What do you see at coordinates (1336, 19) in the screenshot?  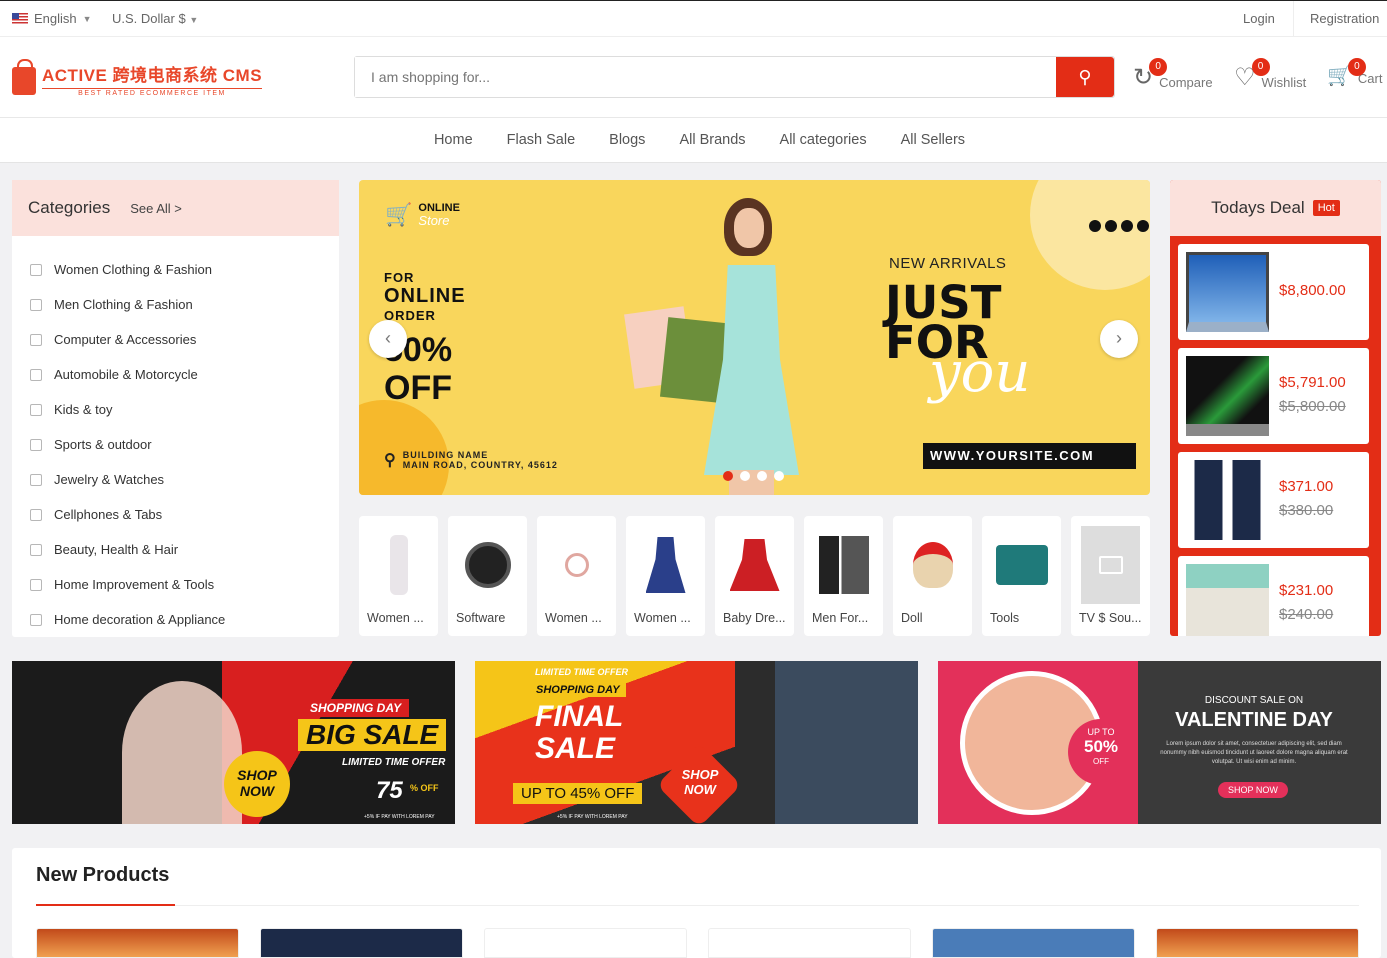 I see `registration-link: Registration` at bounding box center [1336, 19].